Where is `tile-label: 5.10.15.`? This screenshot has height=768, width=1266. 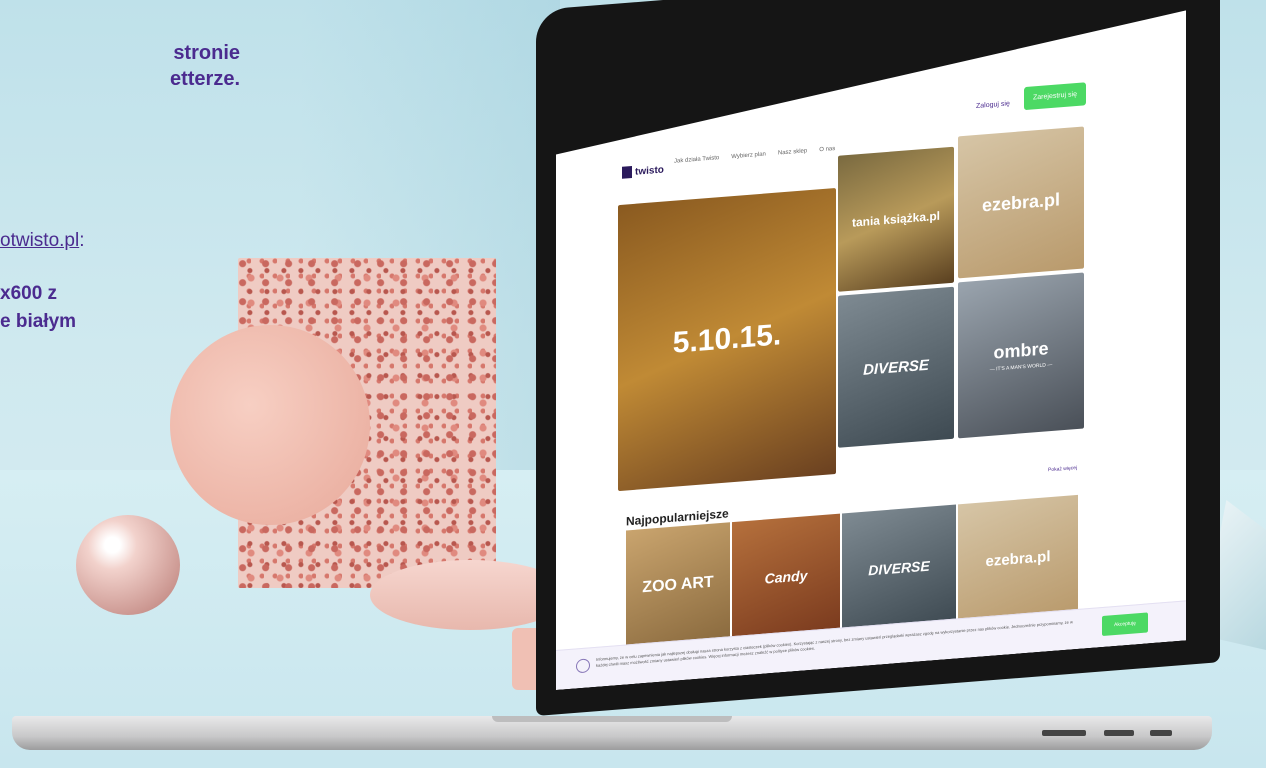 tile-label: 5.10.15. is located at coordinates (727, 339).